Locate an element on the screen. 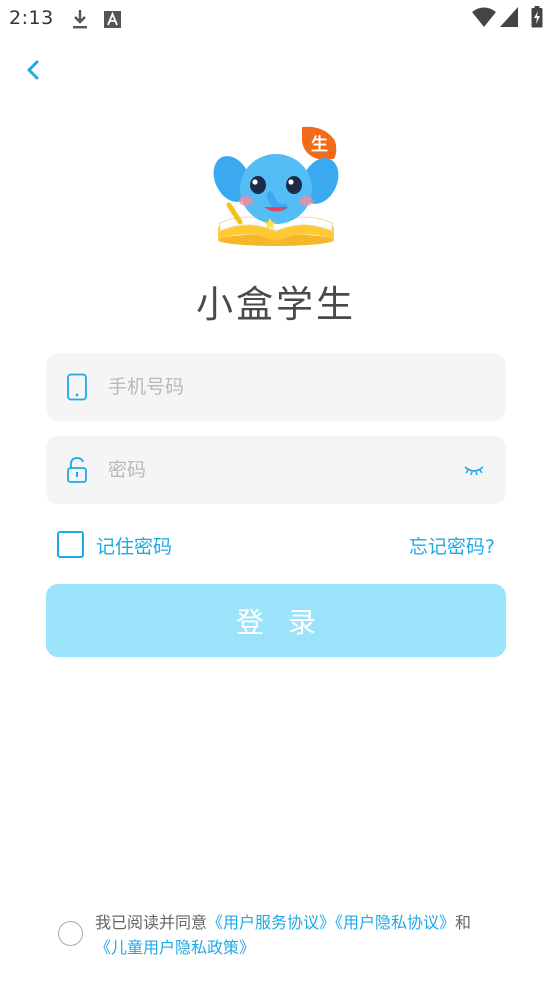 This screenshot has height=983, width=552. login-button-label: 登录 is located at coordinates (287, 622).